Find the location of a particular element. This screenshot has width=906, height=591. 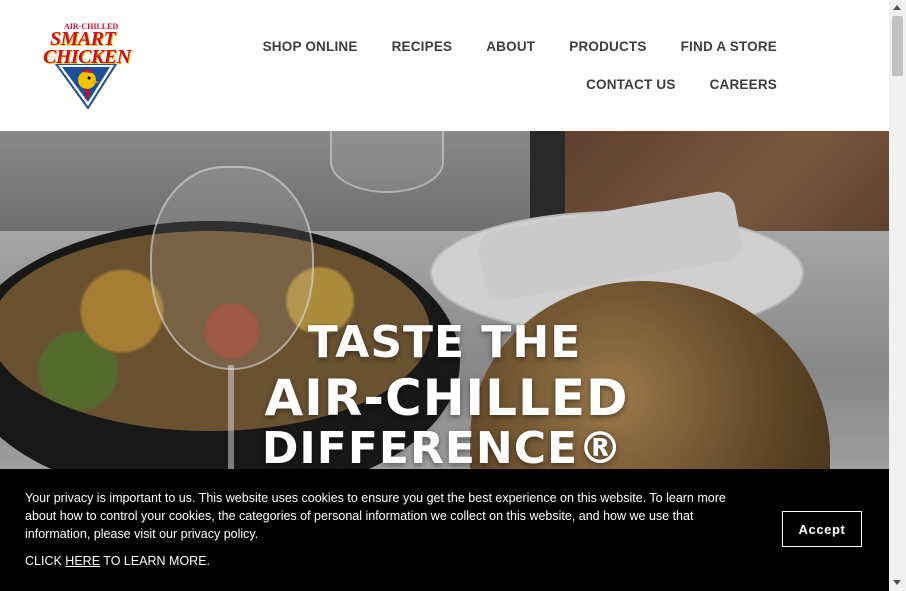

nav-shop-online: SHOP ONLINE is located at coordinates (310, 46).